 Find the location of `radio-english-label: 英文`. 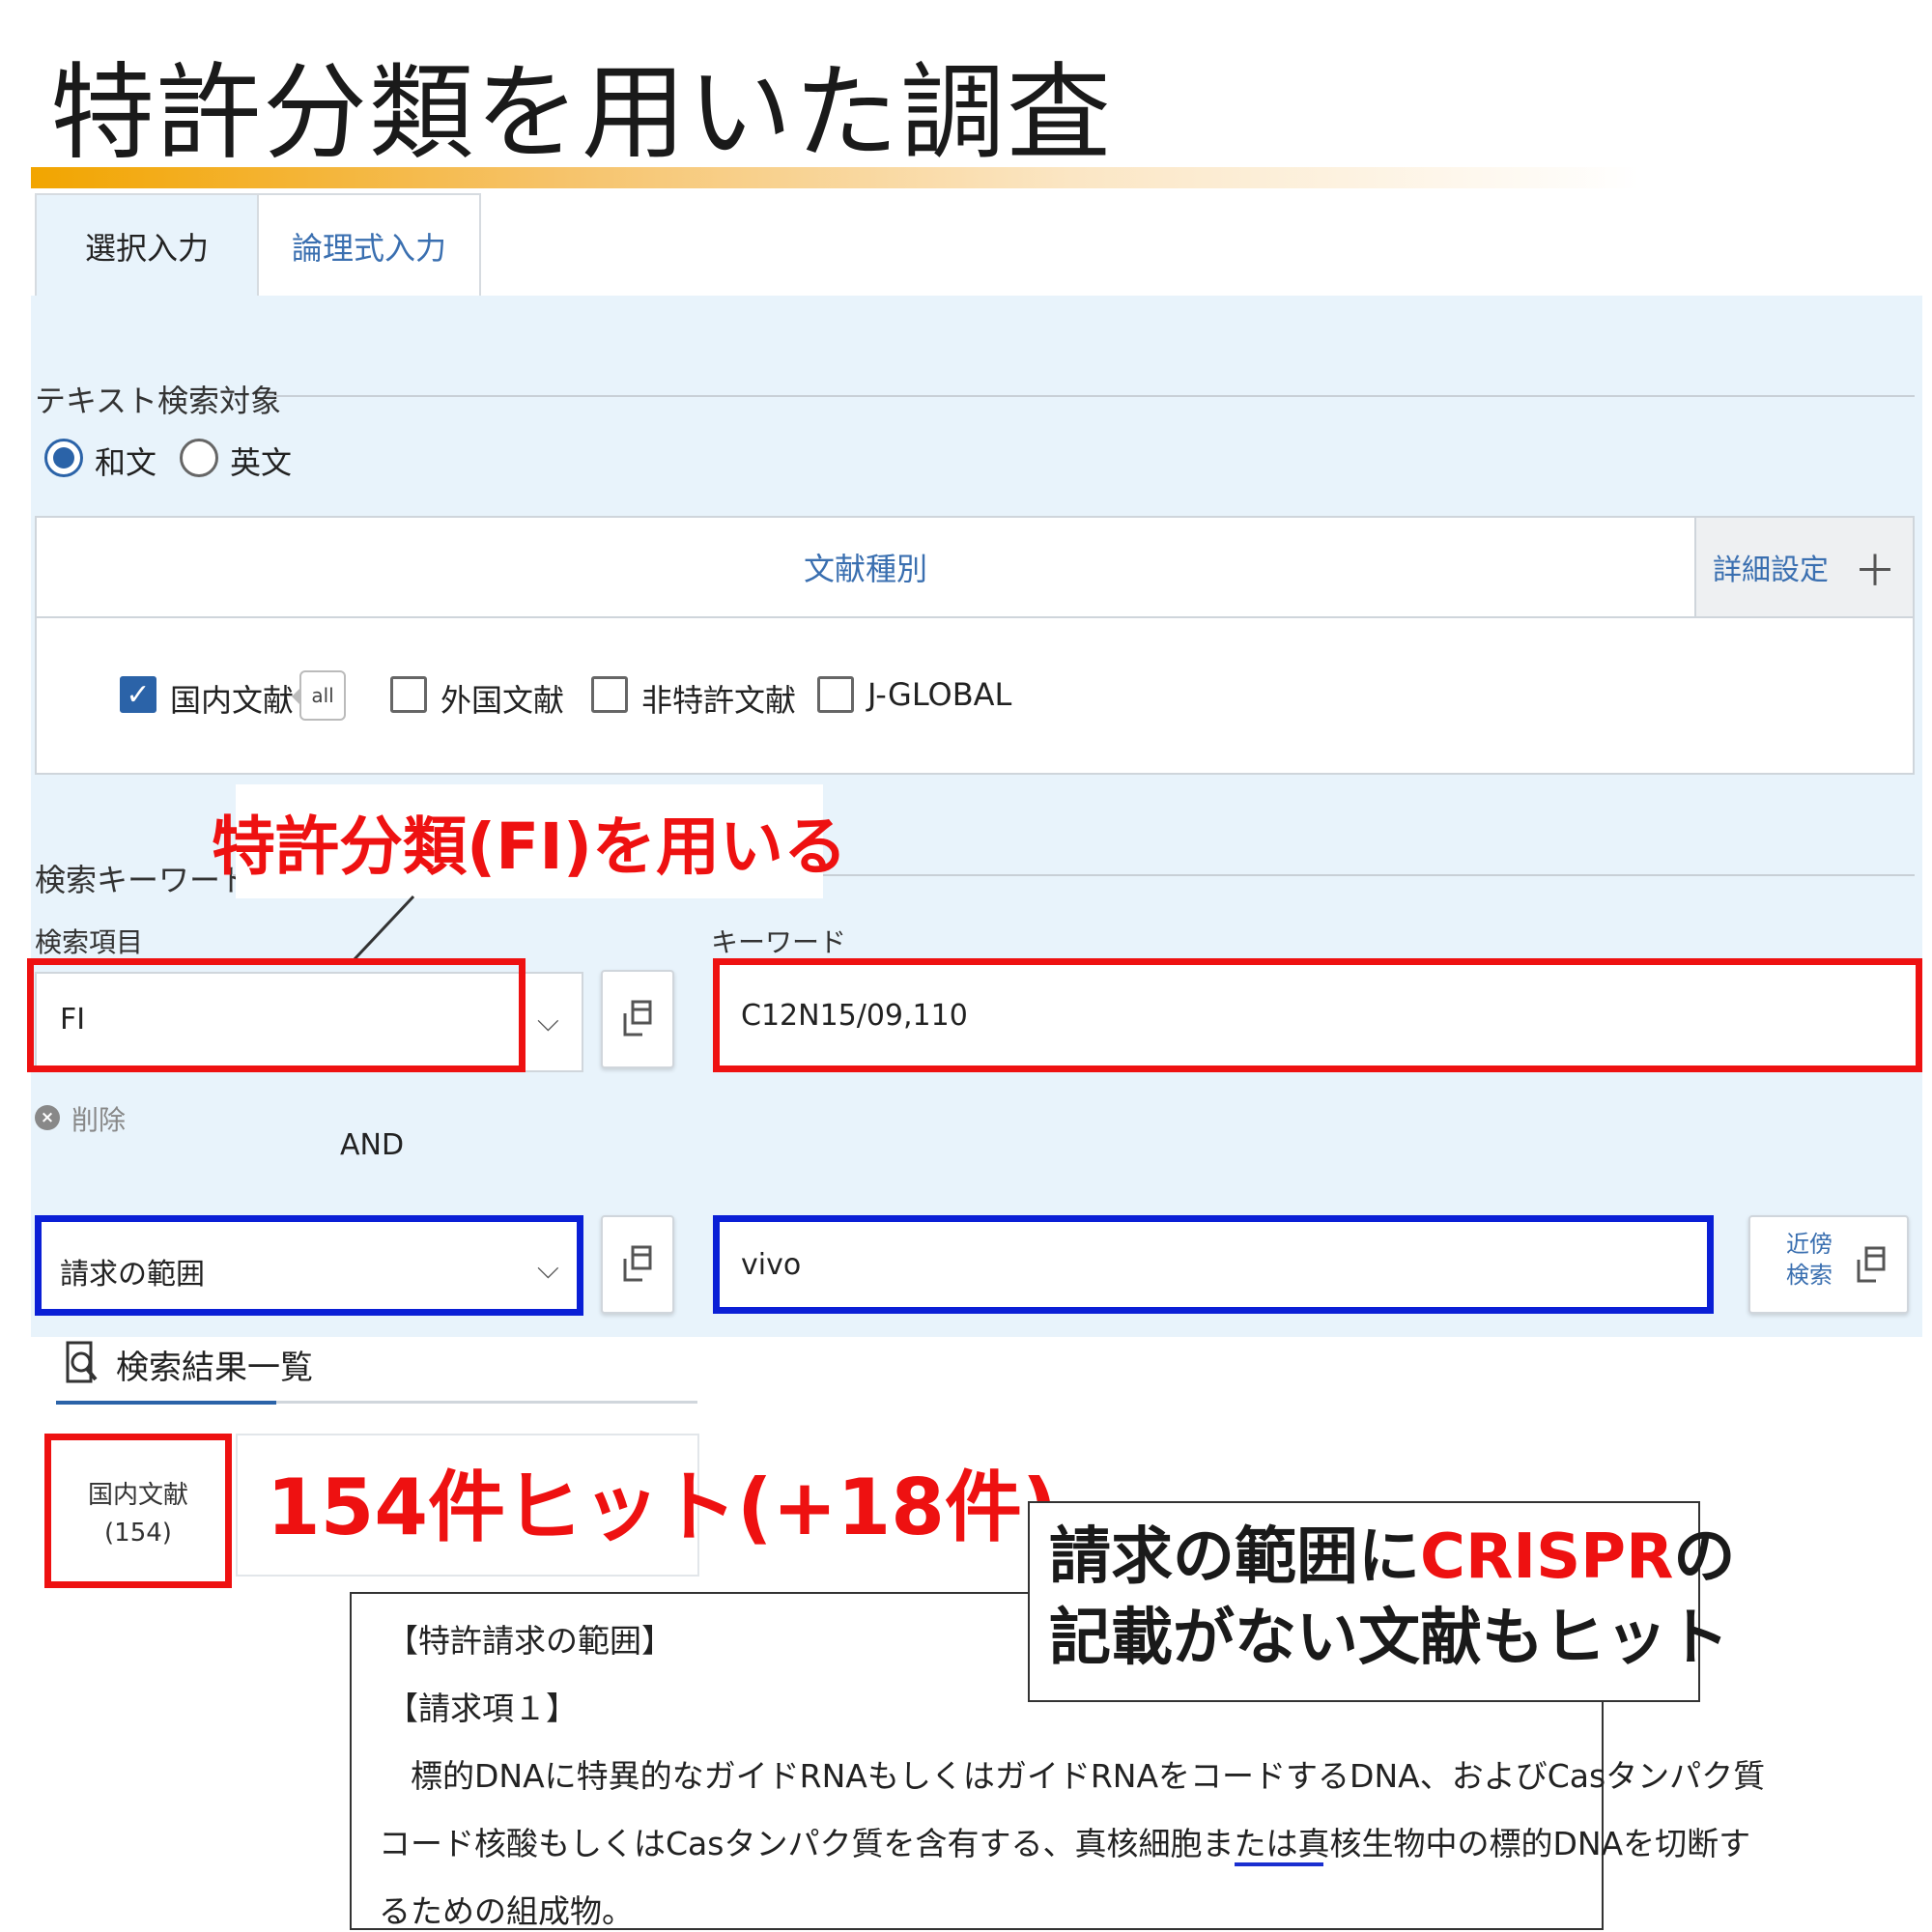

radio-english-label: 英文 is located at coordinates (261, 462).